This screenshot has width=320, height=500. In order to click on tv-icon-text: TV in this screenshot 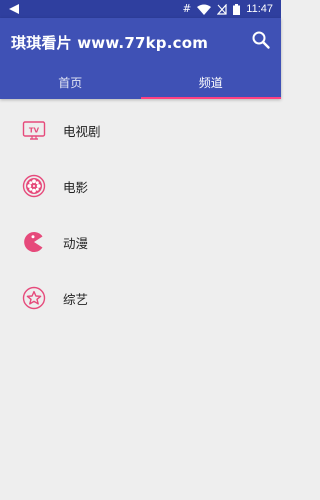, I will do `click(34, 131)`.